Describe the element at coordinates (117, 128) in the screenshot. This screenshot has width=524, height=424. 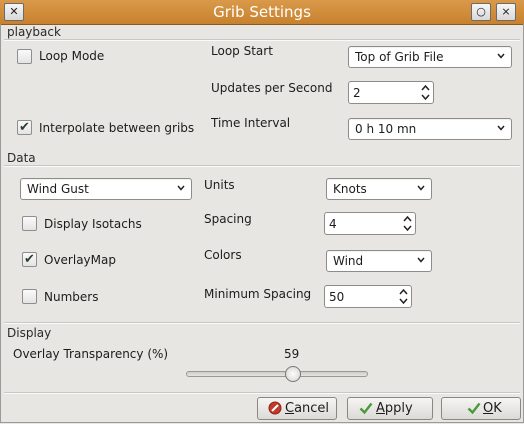
I see `interpolate-label: Interpolate between gribs` at that location.